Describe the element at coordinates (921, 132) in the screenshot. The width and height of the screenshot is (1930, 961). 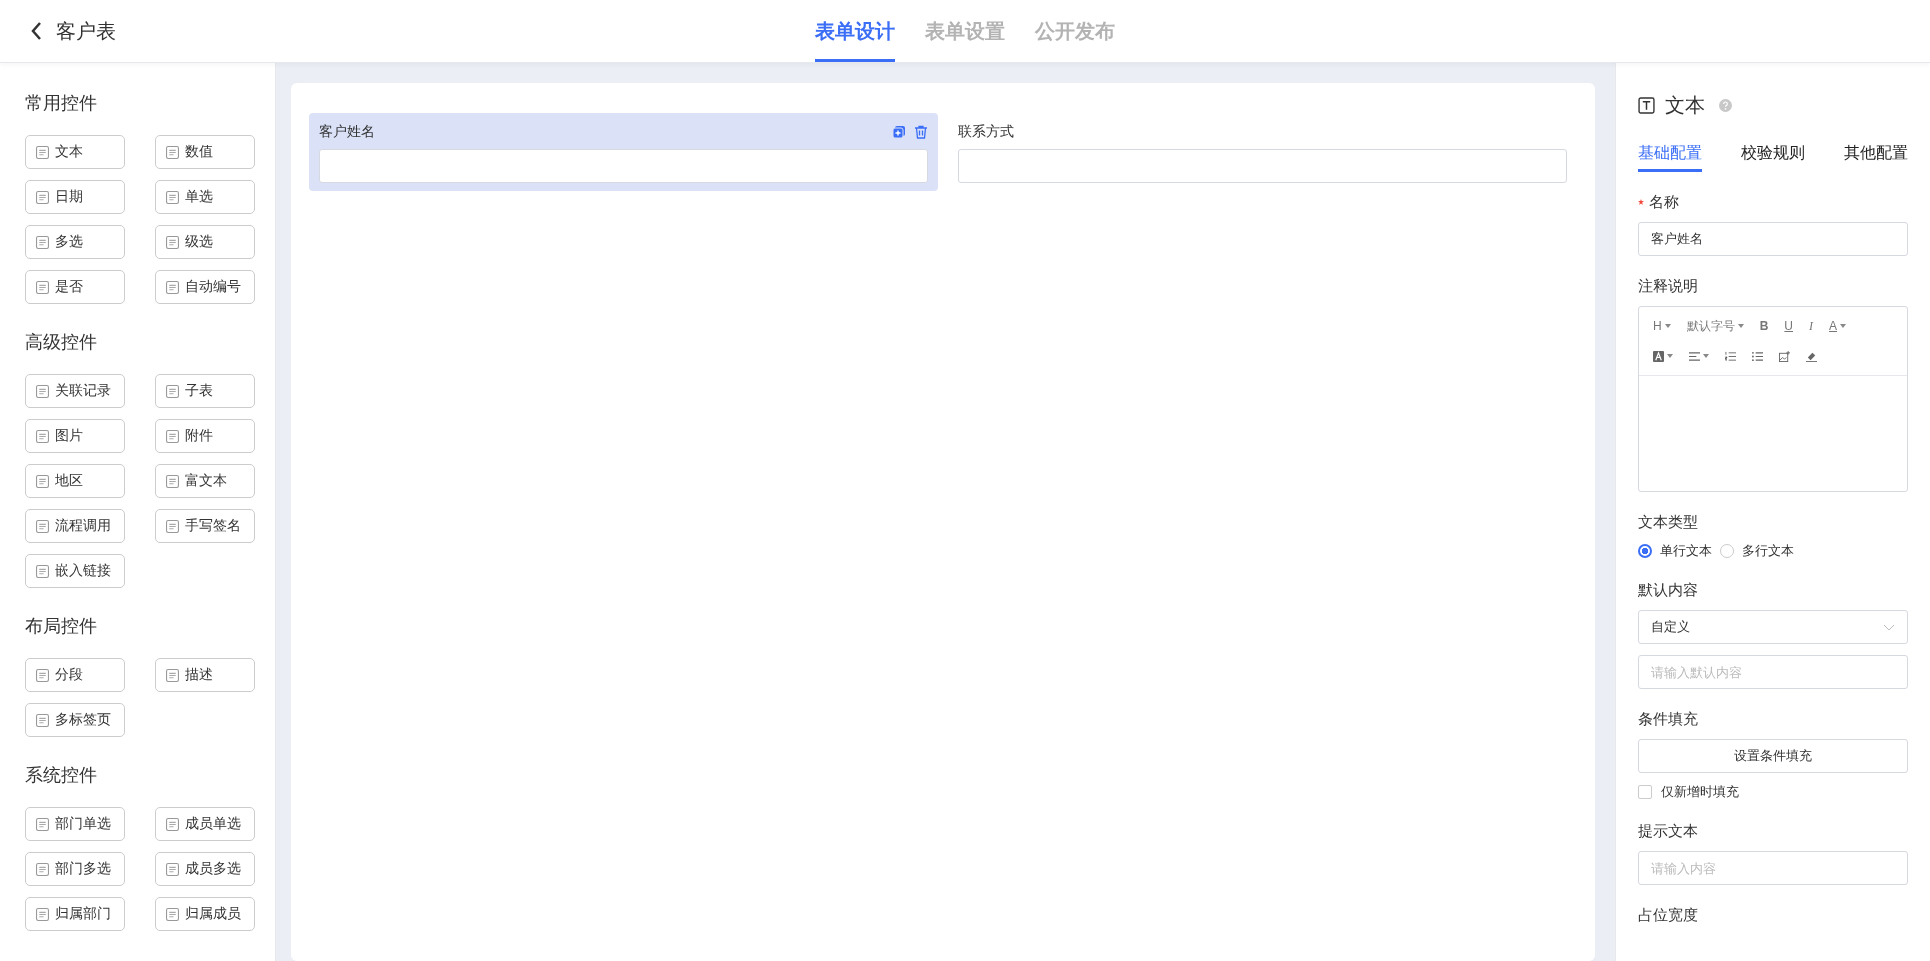
I see `delete-icon` at that location.